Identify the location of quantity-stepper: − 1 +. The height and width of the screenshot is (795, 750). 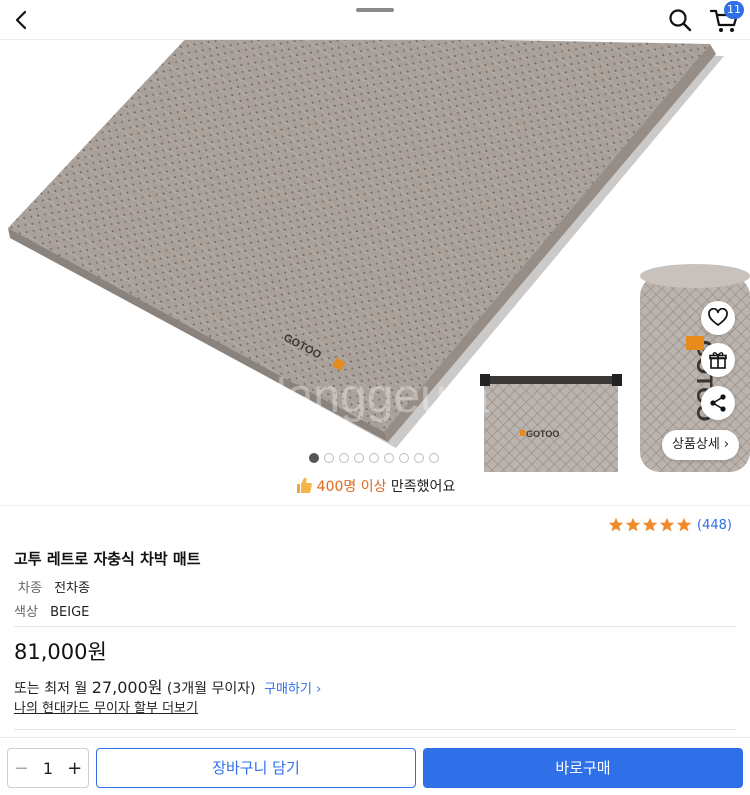
(48, 768).